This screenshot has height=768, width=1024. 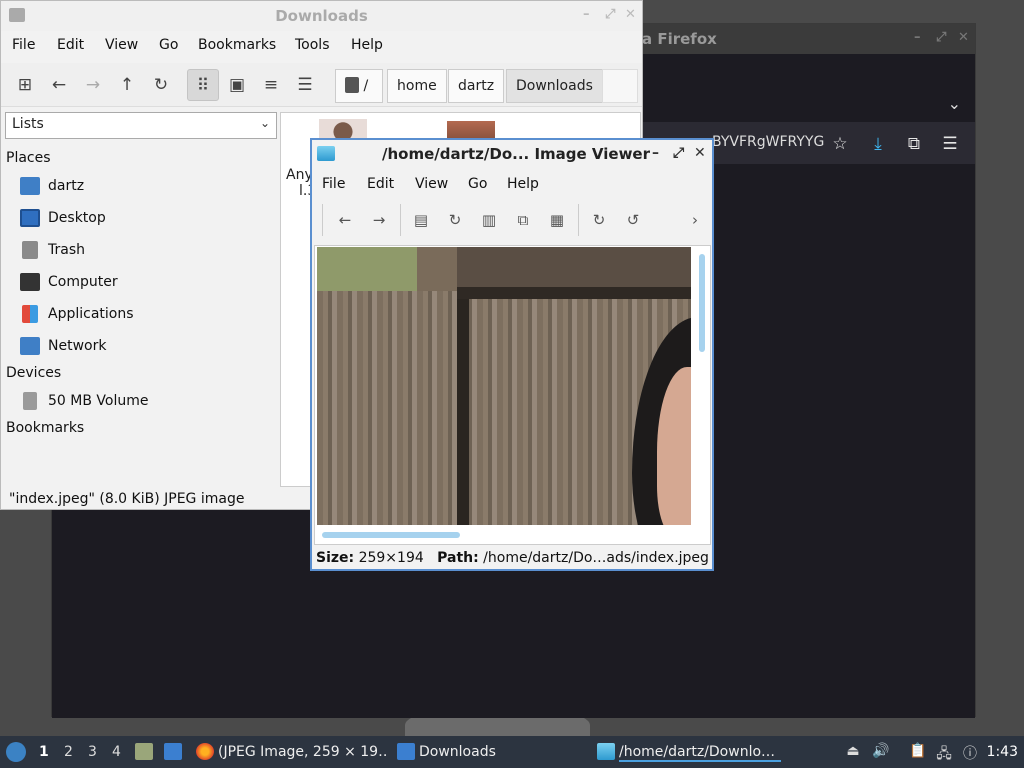 I want to click on breadcrumb-downloads: Downloads, so click(x=554, y=86).